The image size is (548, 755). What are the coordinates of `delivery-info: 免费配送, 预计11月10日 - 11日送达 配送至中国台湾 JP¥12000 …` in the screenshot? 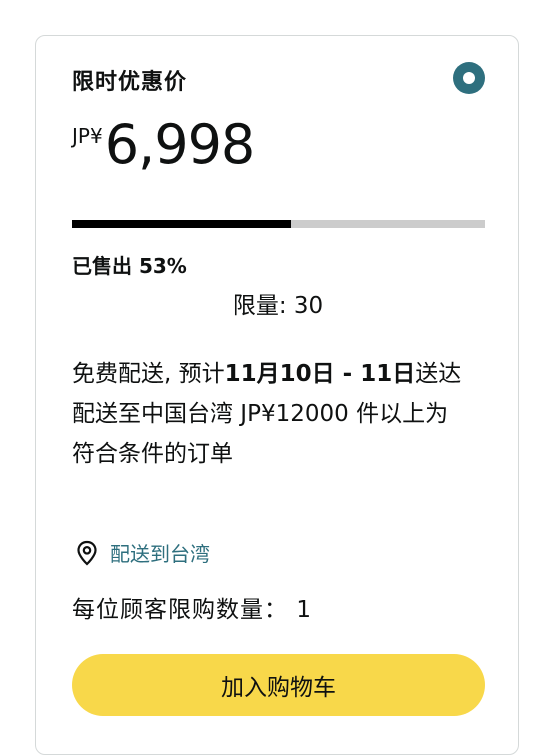 It's located at (272, 414).